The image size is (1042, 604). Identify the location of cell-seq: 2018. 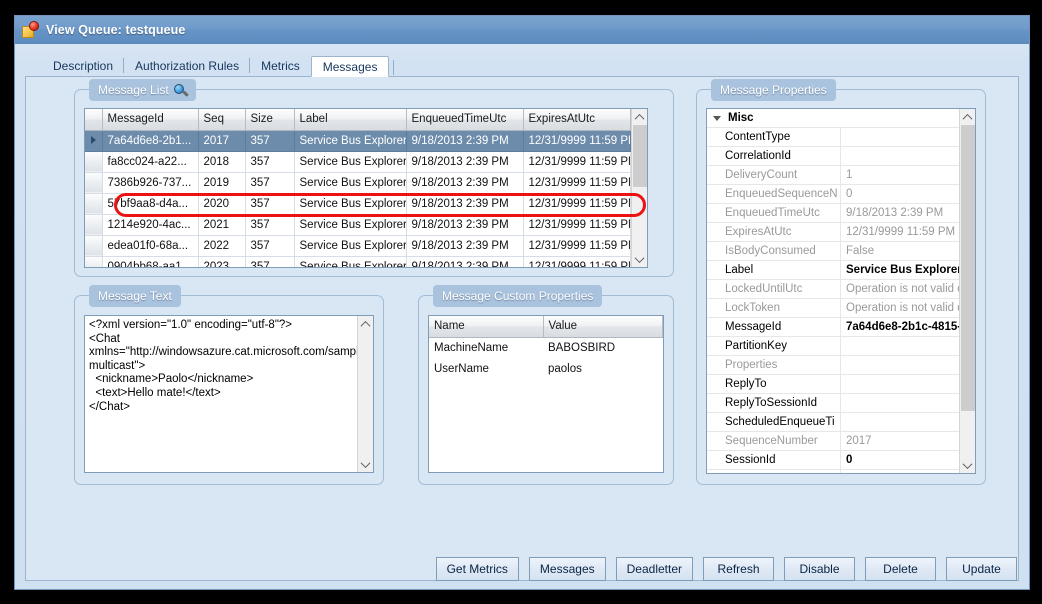
(222, 162).